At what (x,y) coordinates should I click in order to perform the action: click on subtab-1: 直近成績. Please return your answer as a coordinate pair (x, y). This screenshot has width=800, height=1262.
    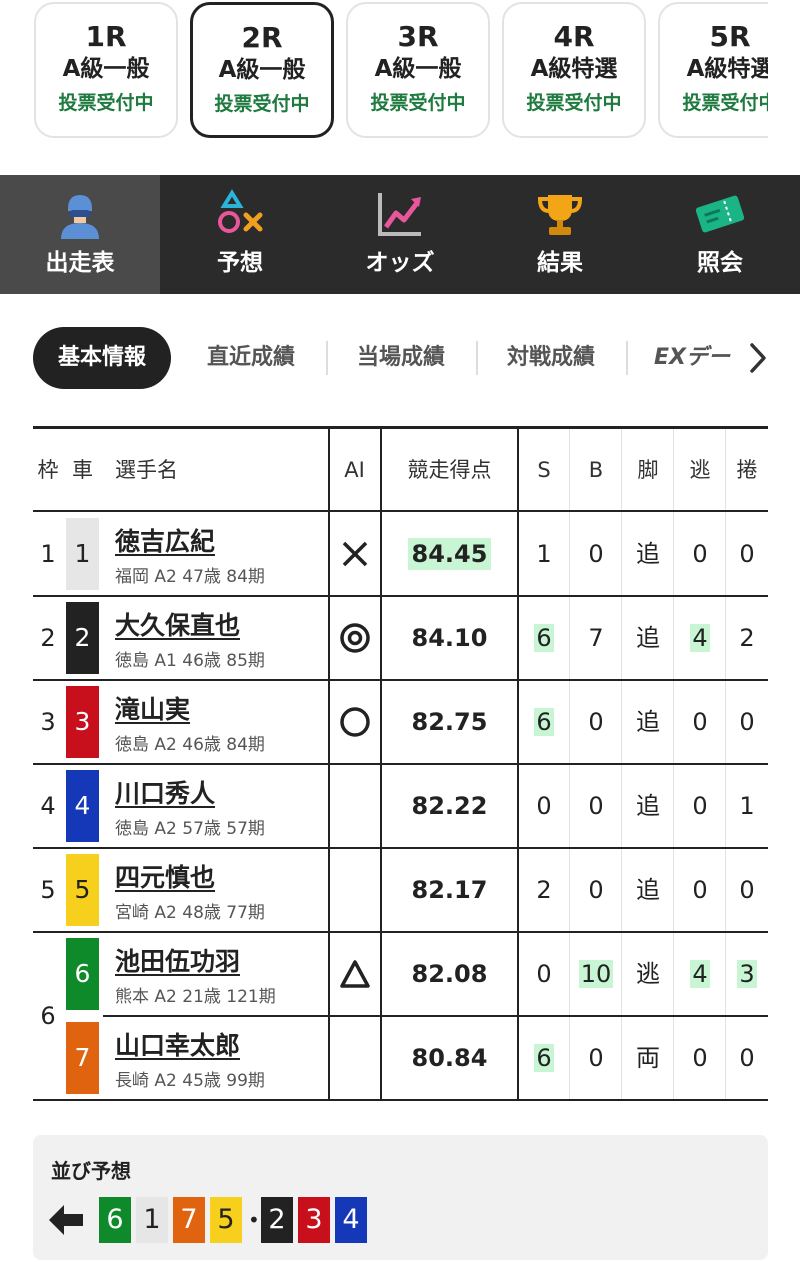
    Looking at the image, I should click on (251, 358).